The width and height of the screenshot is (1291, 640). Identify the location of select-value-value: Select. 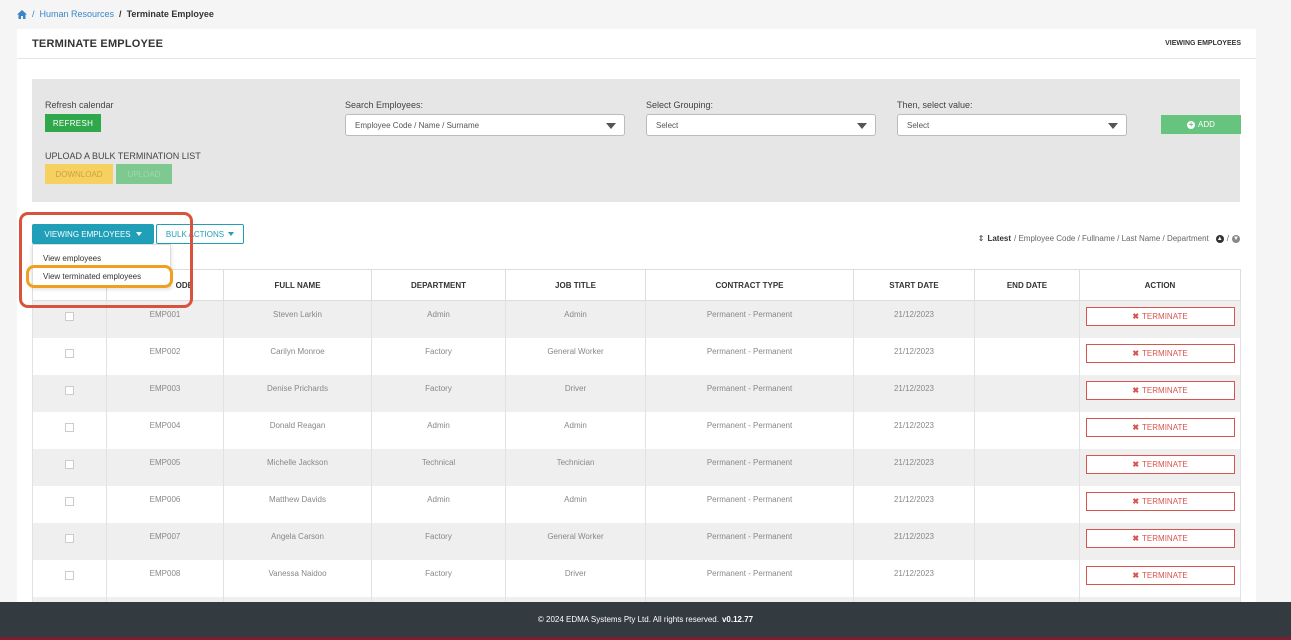
(918, 125).